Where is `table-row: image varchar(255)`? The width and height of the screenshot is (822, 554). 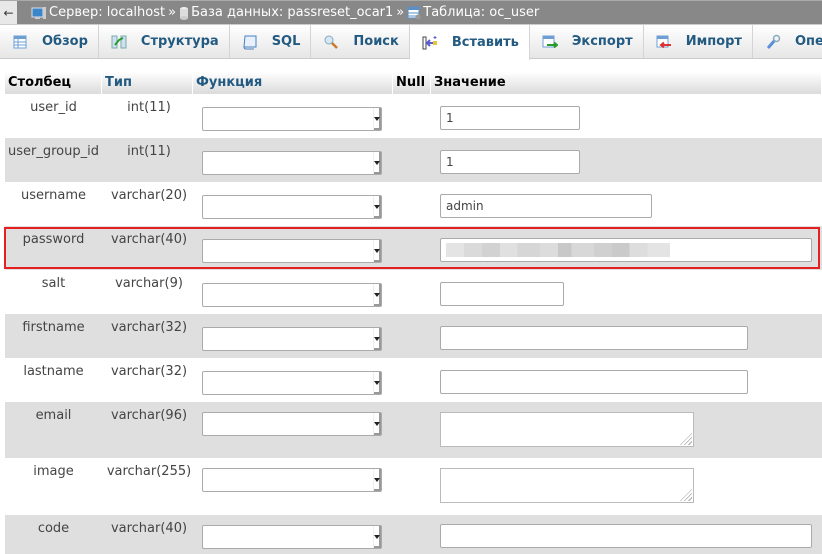
table-row: image varchar(255) is located at coordinates (413, 486).